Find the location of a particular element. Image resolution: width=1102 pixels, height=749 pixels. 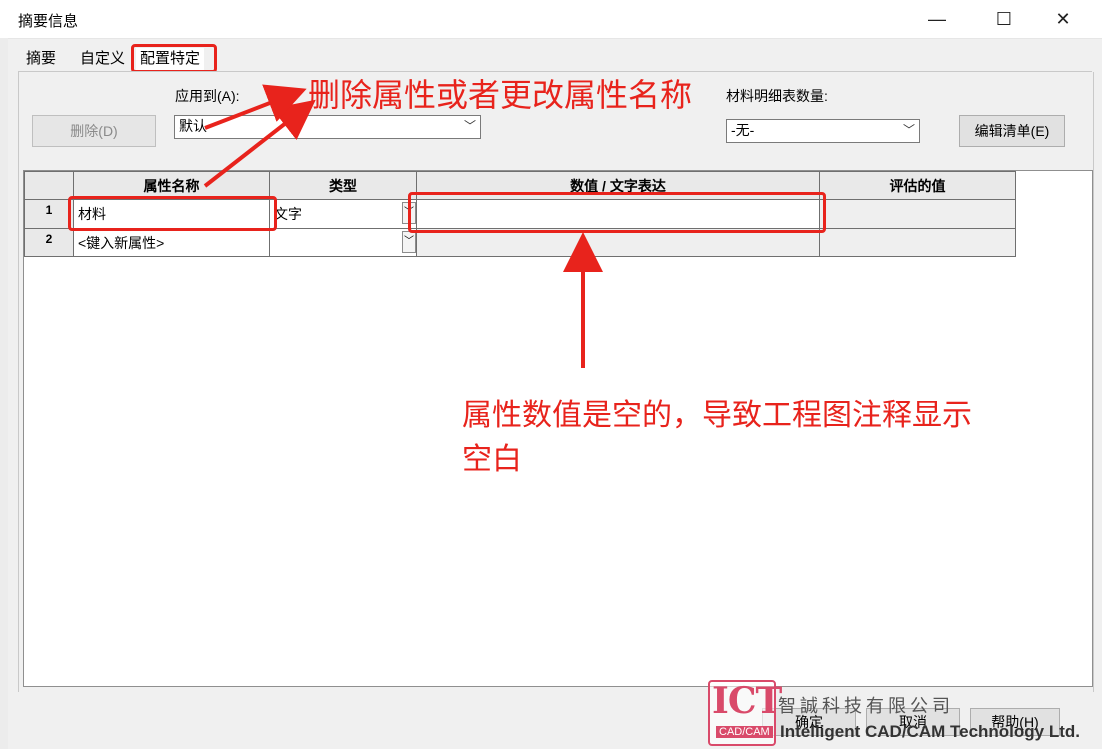

watermark-company-cn: 智誠科技有限公司 is located at coordinates (866, 706).